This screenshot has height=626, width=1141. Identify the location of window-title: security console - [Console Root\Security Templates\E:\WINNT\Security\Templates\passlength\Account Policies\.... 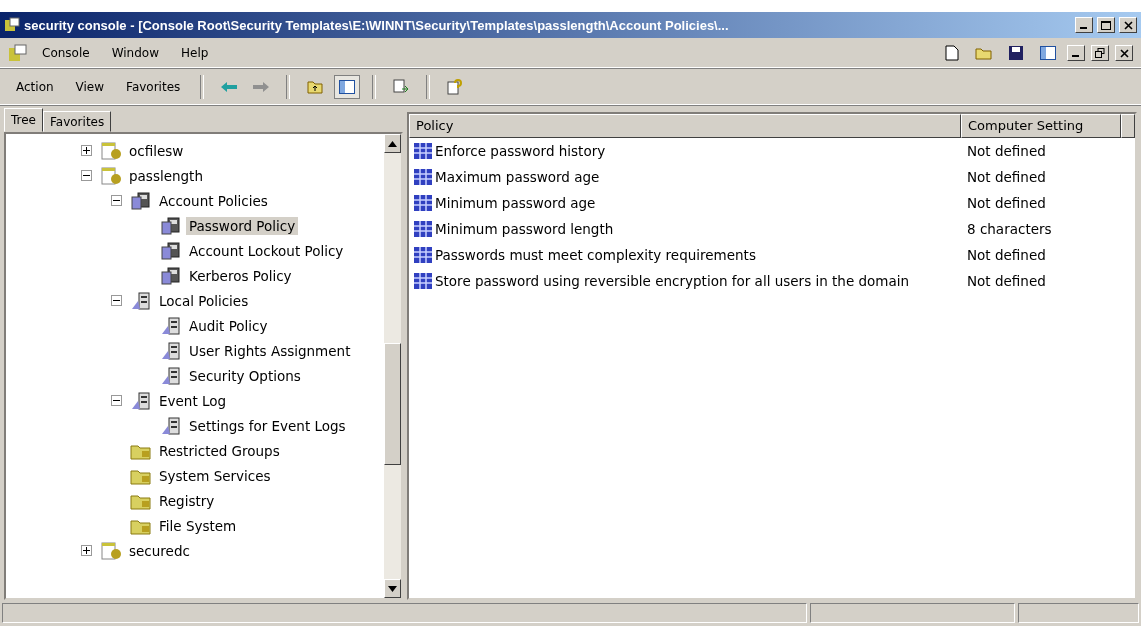
(377, 25).